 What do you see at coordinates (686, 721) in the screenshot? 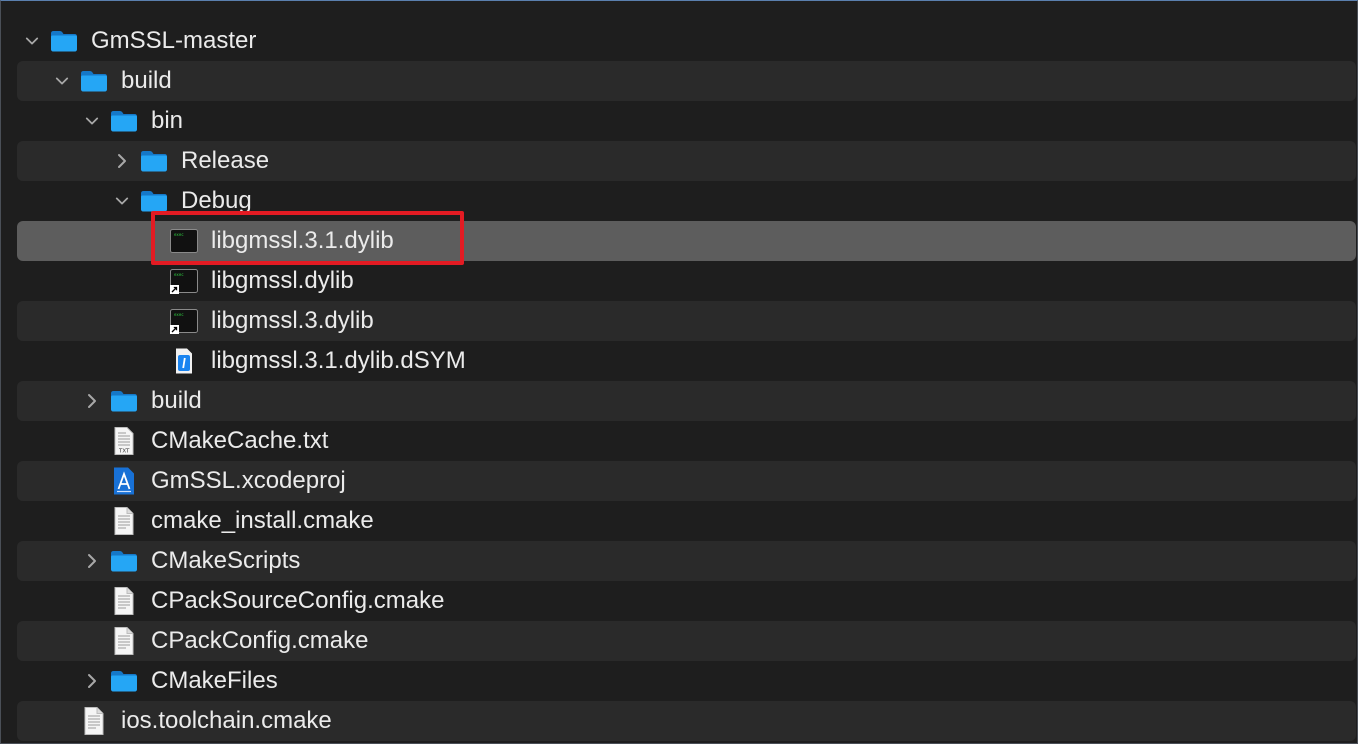
I see `tree-row-ios-toolchain-cmake: ios.toolchain.cmake` at bounding box center [686, 721].